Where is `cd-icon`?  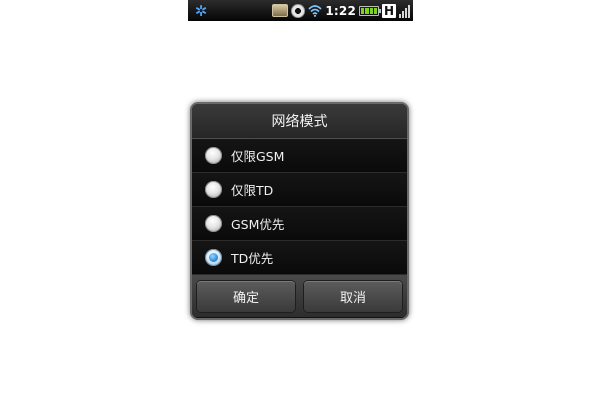 cd-icon is located at coordinates (298, 10).